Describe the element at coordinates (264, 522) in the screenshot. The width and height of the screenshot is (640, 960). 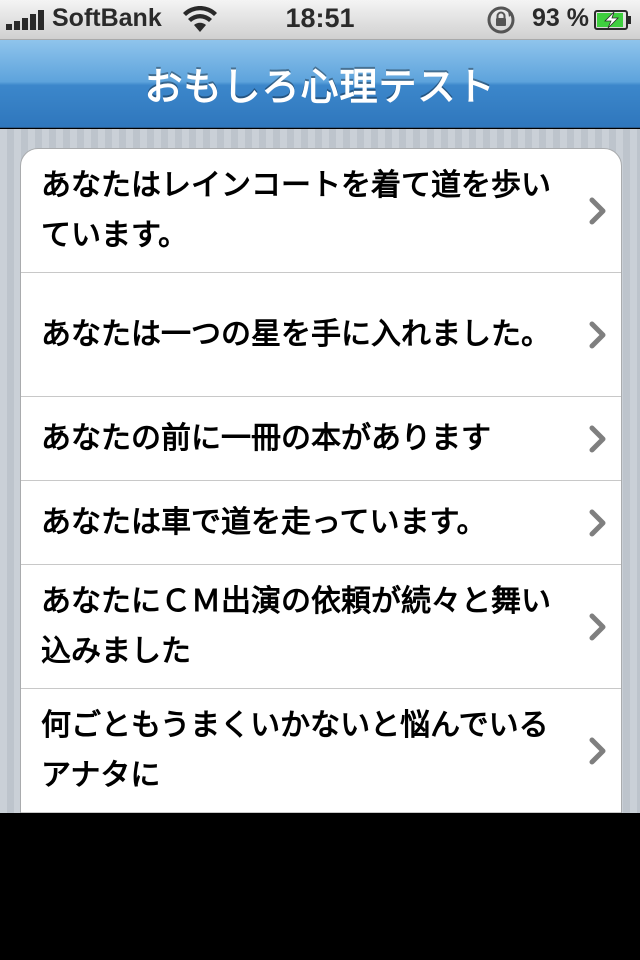
I see `list-item-label: あなたは車で道を走っています。` at that location.